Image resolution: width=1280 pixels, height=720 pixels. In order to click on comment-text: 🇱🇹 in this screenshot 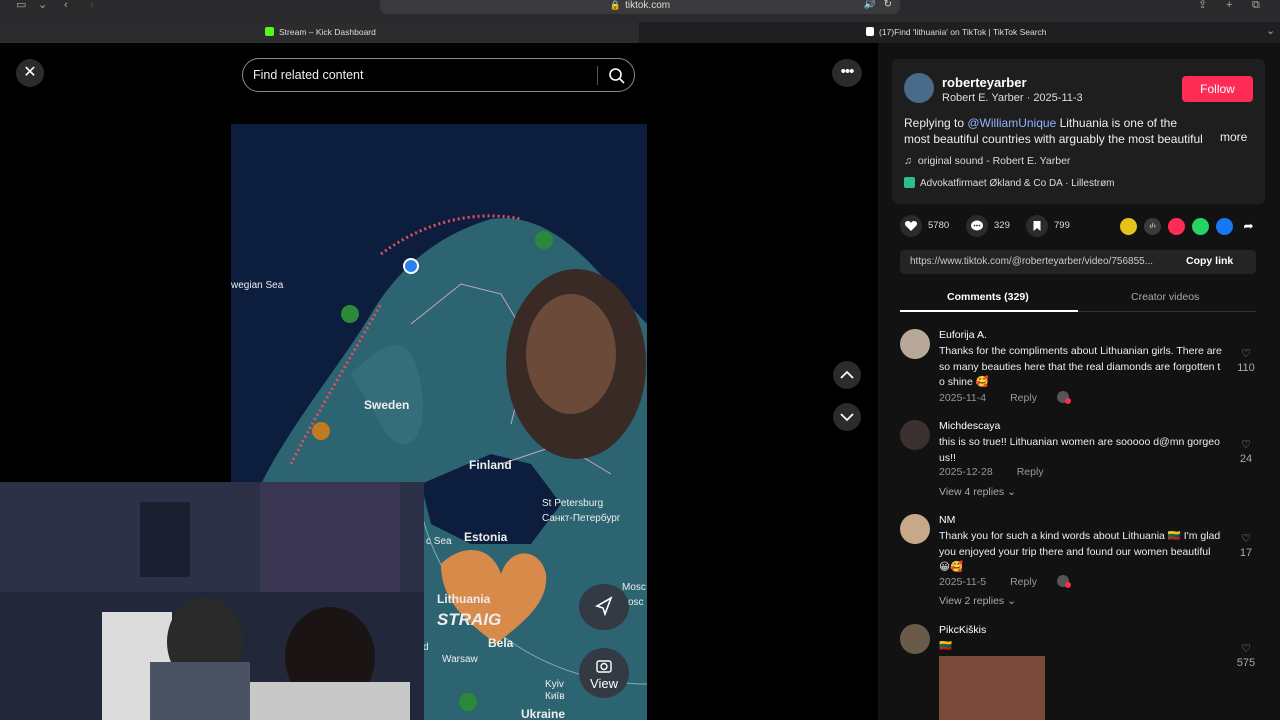, I will do `click(946, 646)`.